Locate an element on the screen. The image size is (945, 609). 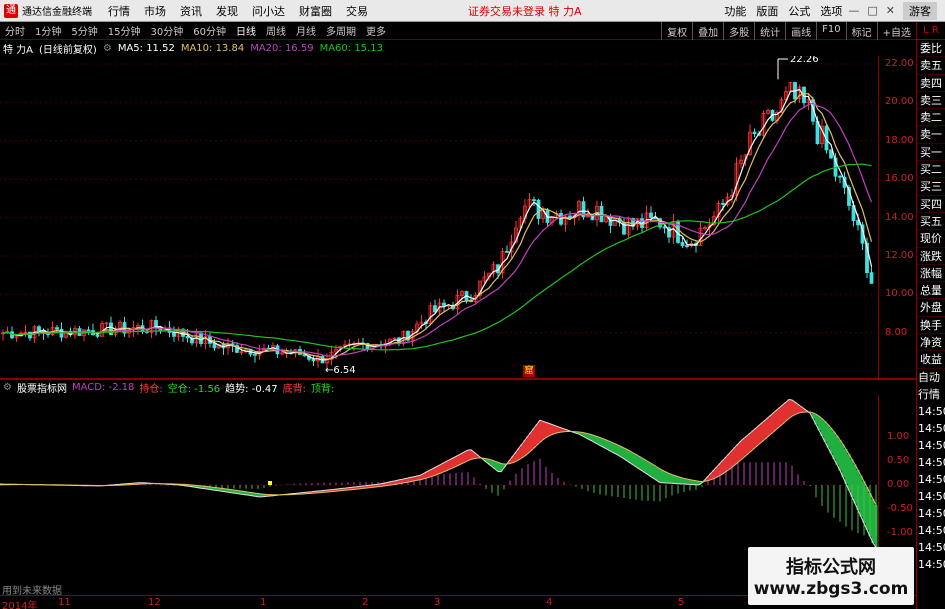
date-tick: 12 is located at coordinates (154, 602).